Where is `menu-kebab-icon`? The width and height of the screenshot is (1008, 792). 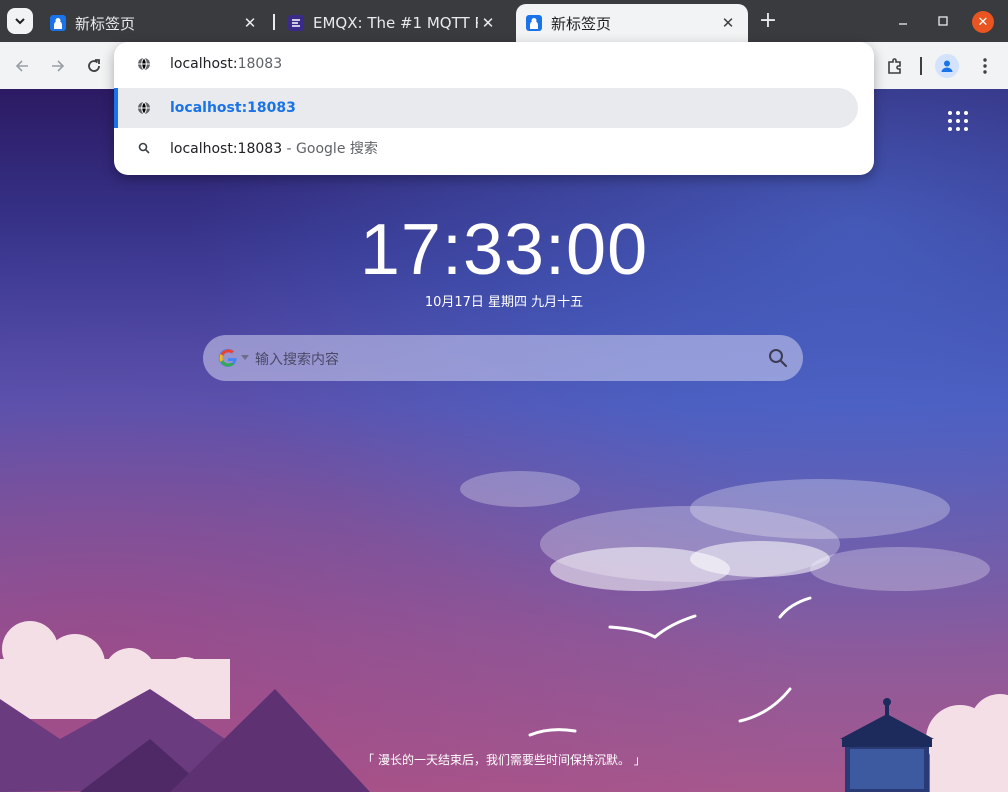
menu-kebab-icon is located at coordinates (985, 66).